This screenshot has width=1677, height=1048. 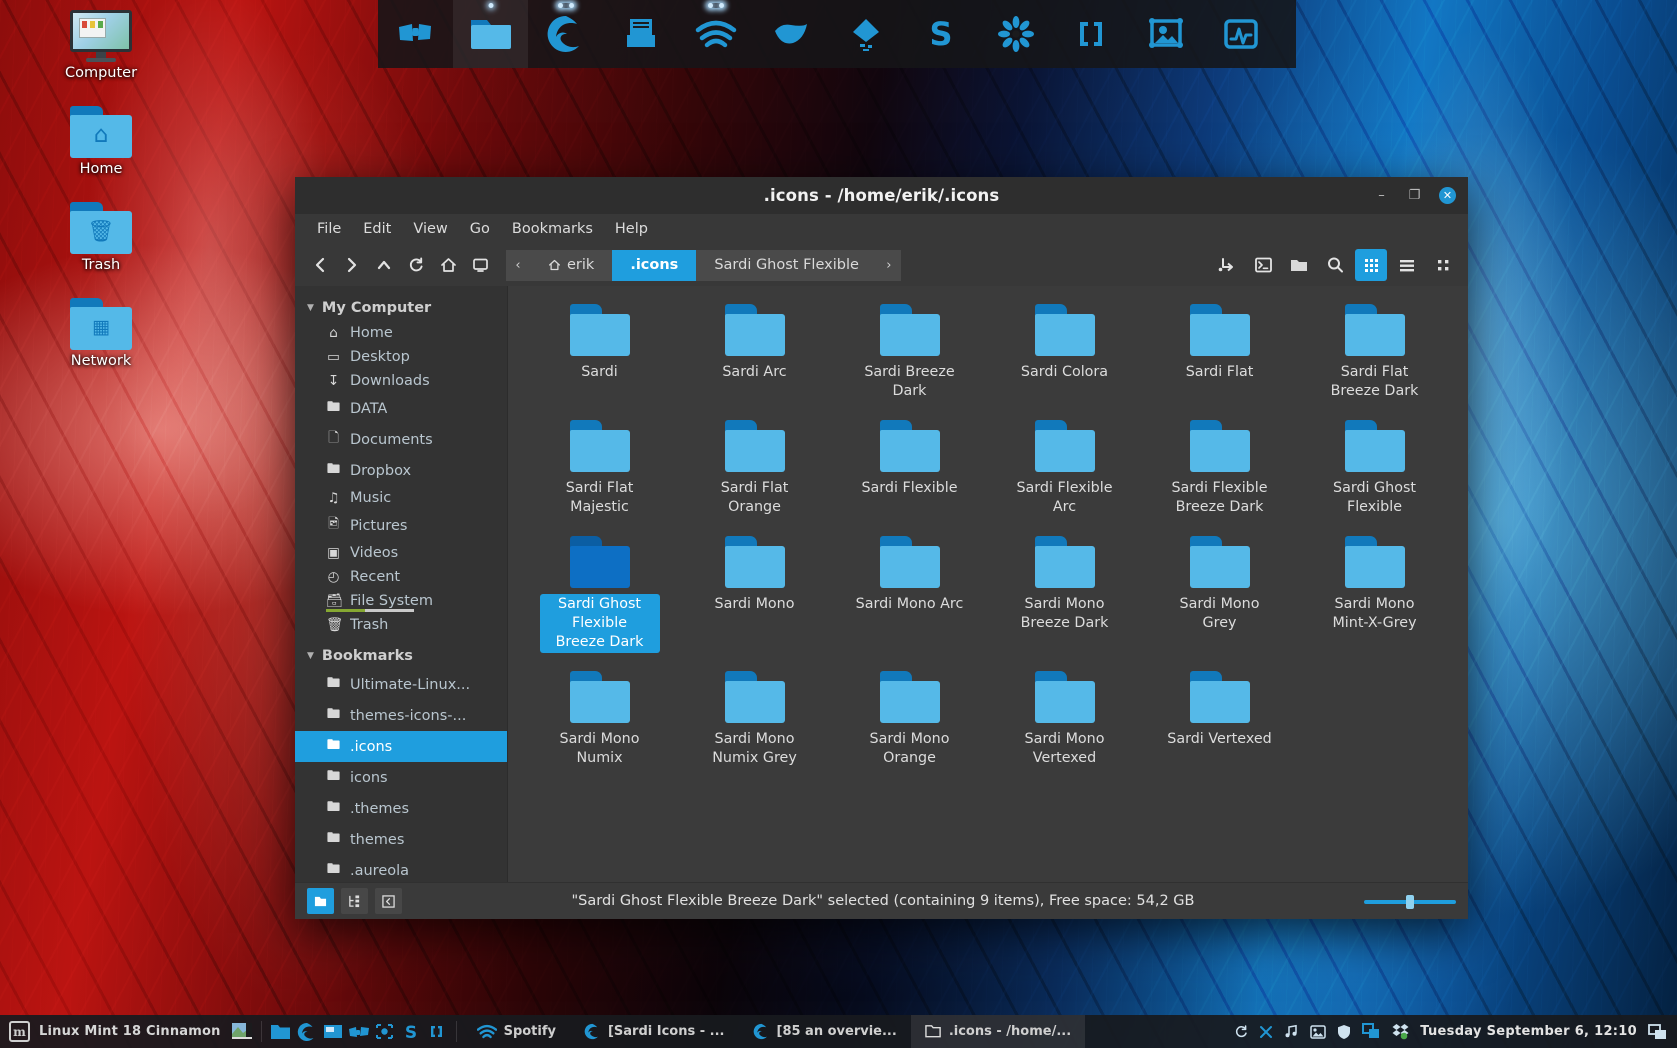 What do you see at coordinates (401, 333) in the screenshot?
I see `sidebar-item-home: ⌂ Home` at bounding box center [401, 333].